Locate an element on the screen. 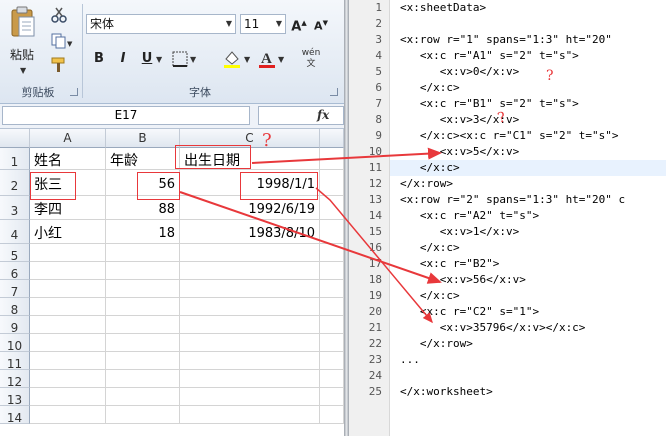 The image size is (666, 436). grow-font-icon: A▲ is located at coordinates (299, 25).